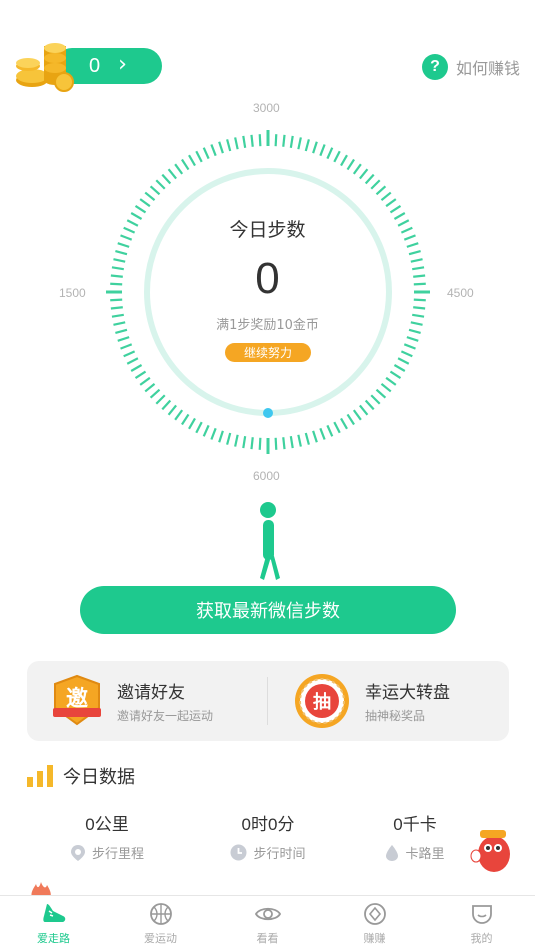 The width and height of the screenshot is (535, 951). Describe the element at coordinates (279, 854) in the screenshot. I see `stat-time-label: 步行时间` at that location.